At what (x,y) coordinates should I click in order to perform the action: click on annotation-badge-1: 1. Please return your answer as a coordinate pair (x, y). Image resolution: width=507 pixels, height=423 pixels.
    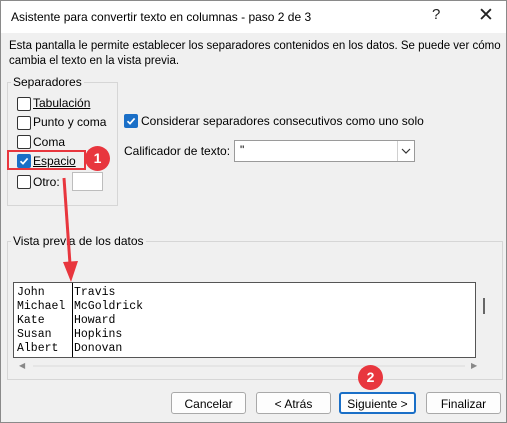
    Looking at the image, I should click on (97, 158).